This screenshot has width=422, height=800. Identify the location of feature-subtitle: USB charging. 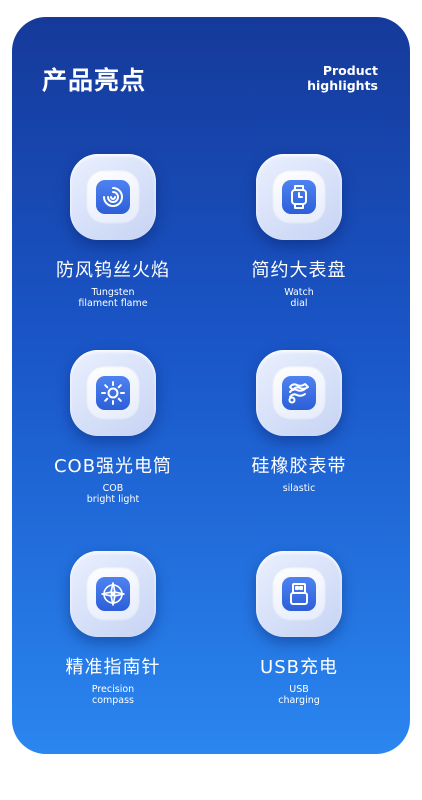
(299, 695).